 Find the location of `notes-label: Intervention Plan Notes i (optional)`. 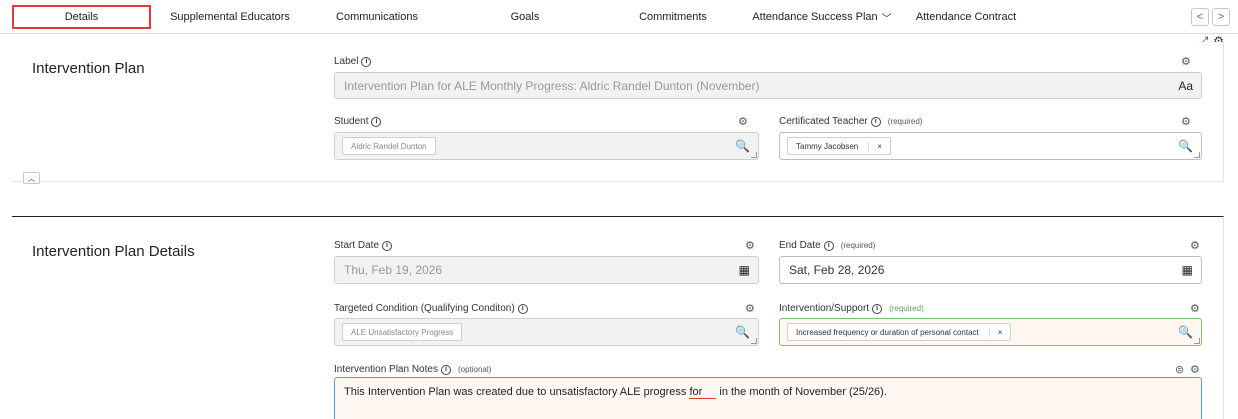

notes-label: Intervention Plan Notes i (optional) is located at coordinates (413, 369).